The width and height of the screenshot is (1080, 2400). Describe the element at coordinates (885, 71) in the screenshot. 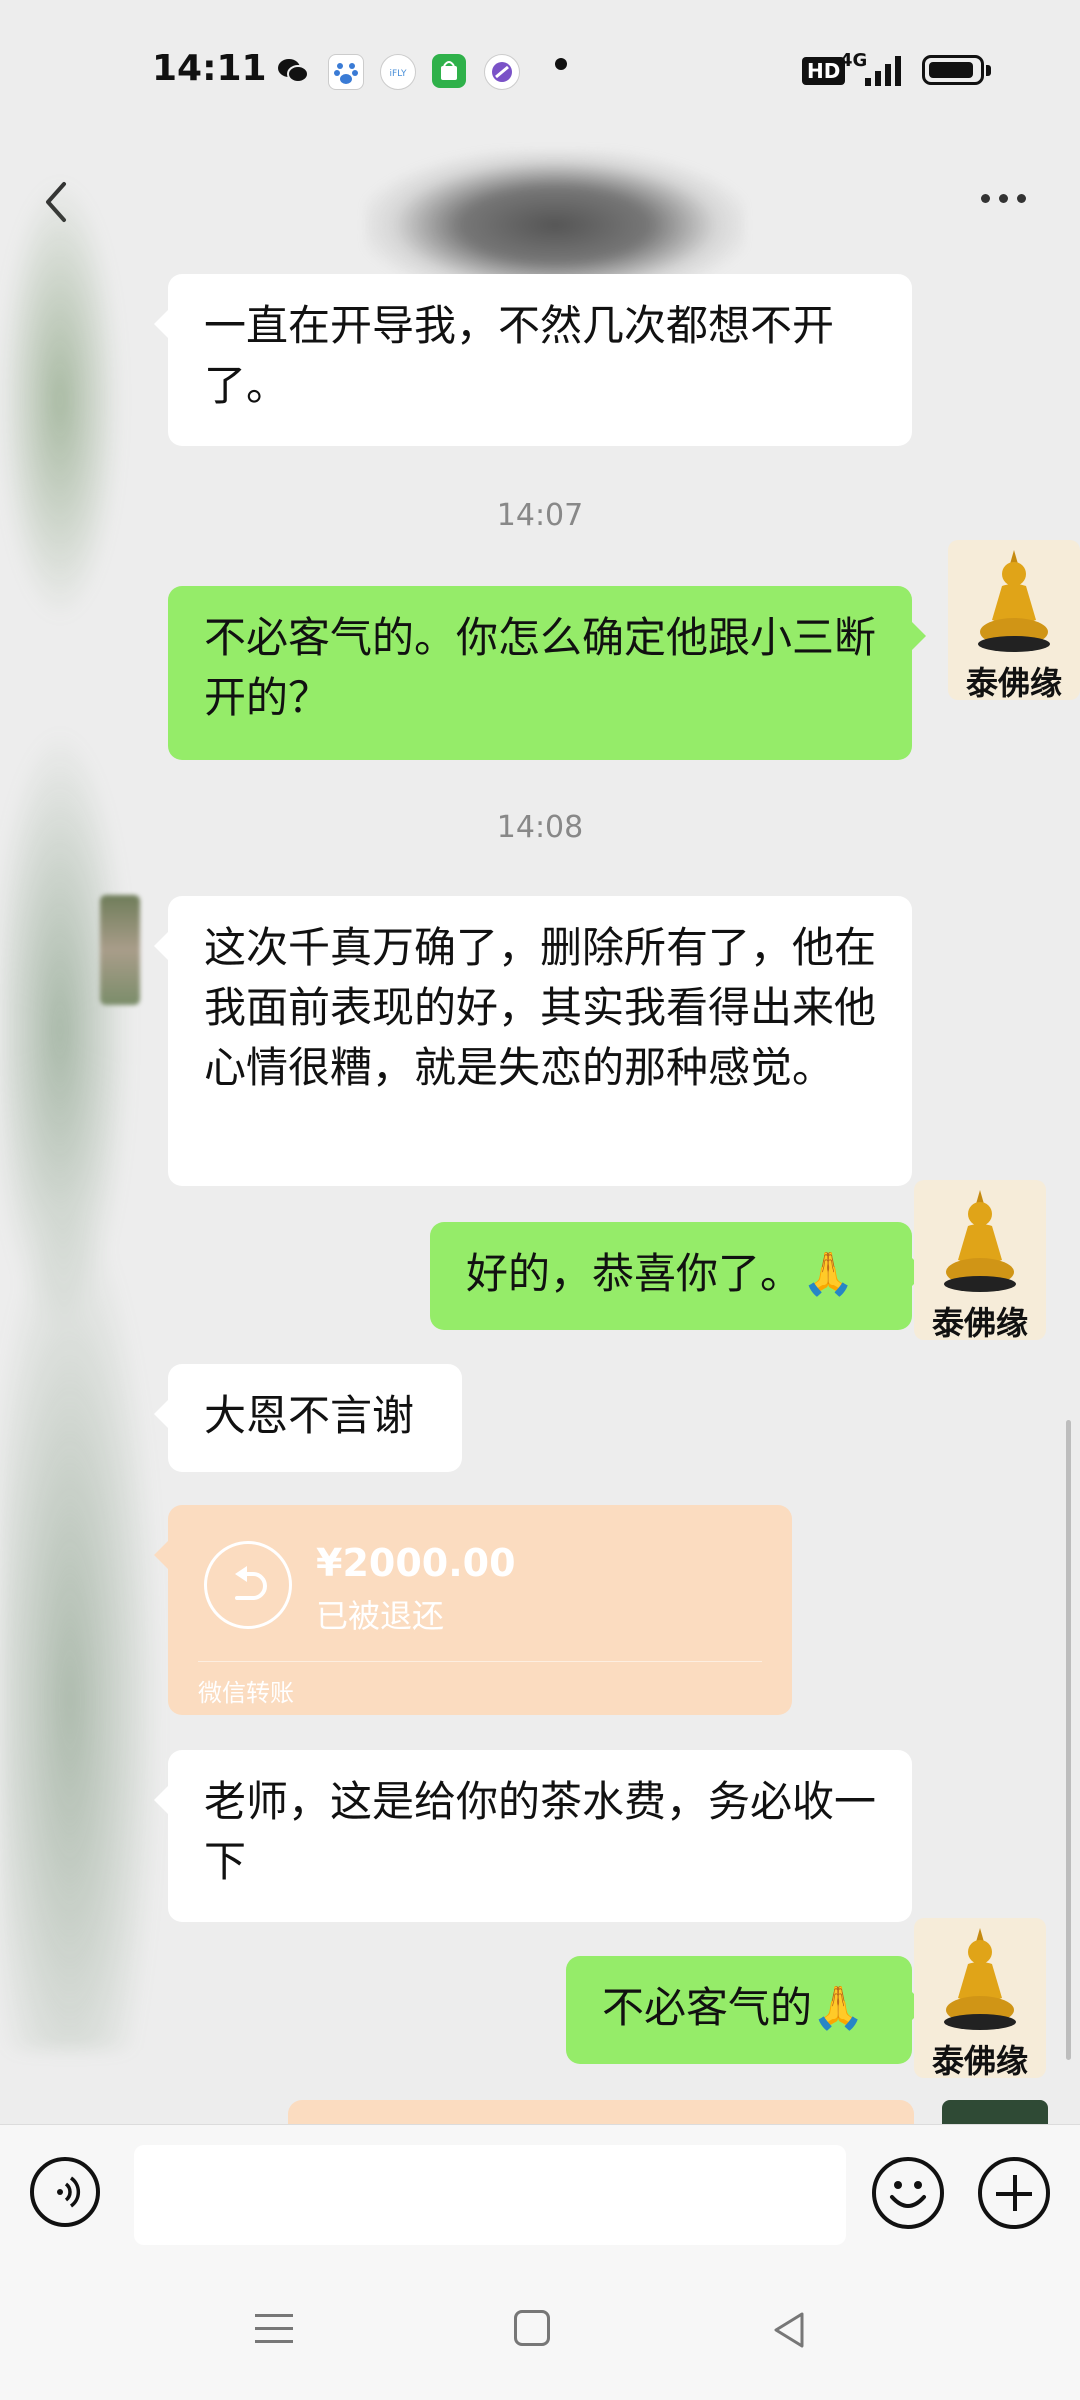

I see `signal-icon` at that location.